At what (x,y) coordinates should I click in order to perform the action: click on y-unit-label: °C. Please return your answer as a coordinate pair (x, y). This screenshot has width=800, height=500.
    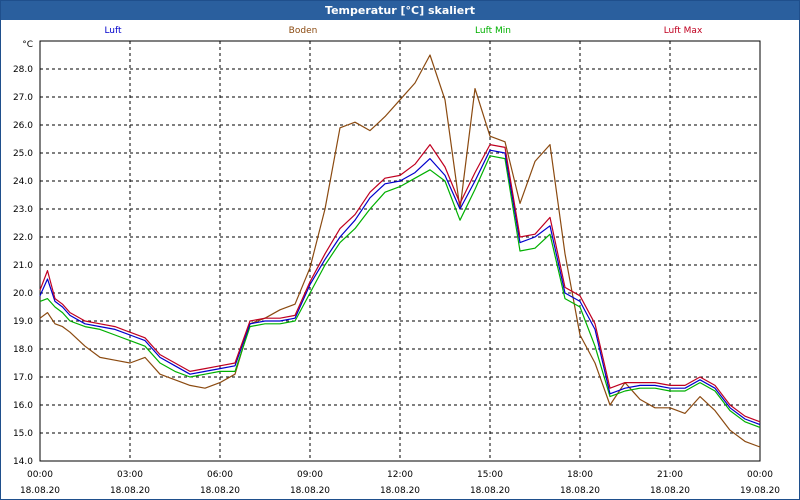
    Looking at the image, I should click on (27, 45).